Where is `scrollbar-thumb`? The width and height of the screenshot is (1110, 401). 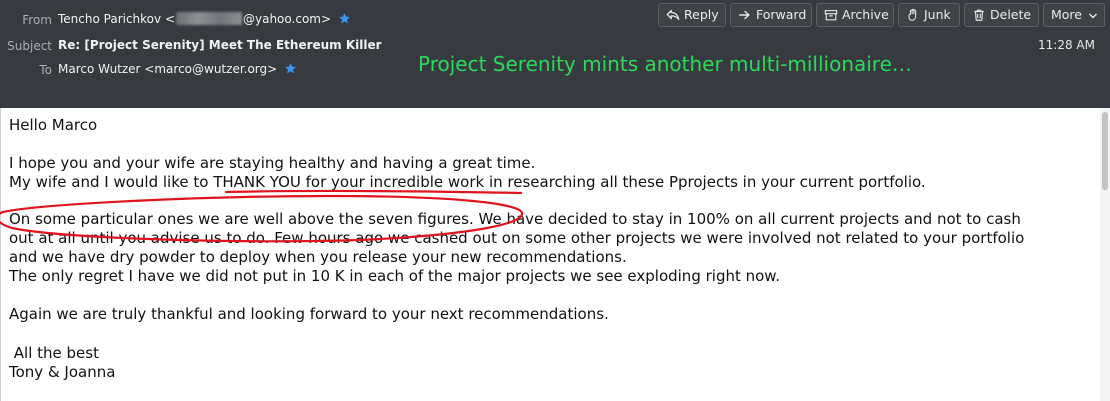
scrollbar-thumb is located at coordinates (1105, 151).